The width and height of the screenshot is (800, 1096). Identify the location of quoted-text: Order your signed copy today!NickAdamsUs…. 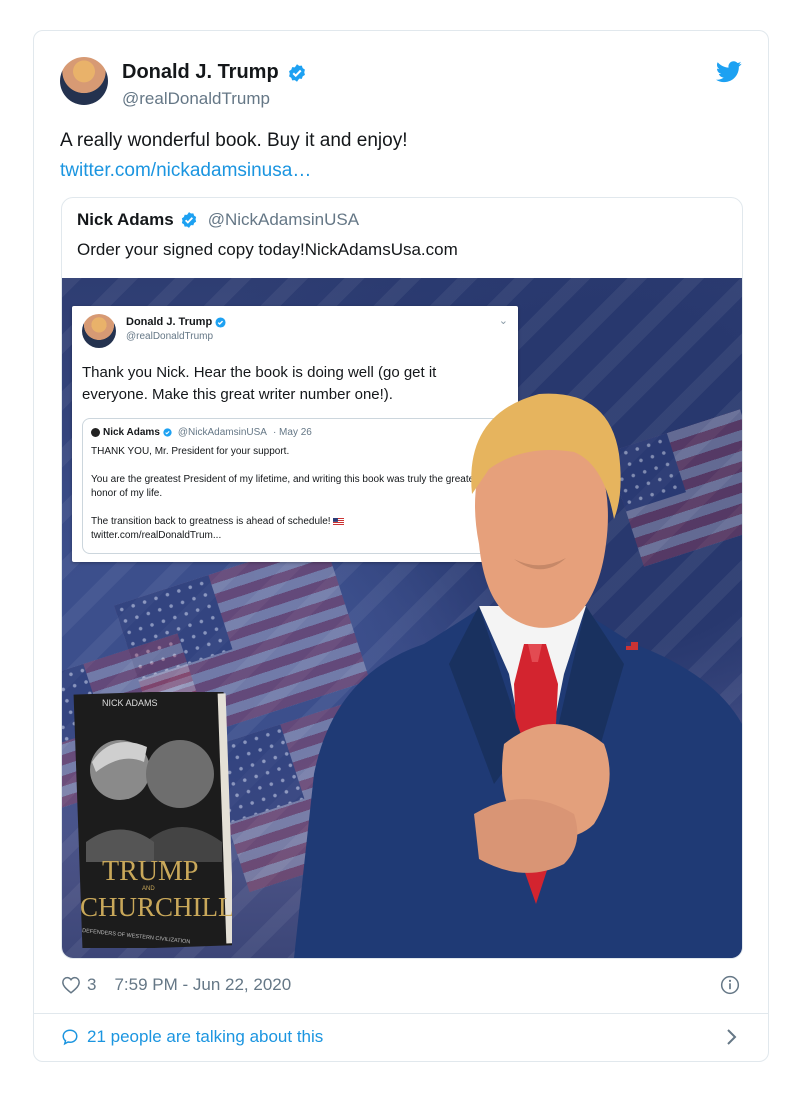
(267, 249).